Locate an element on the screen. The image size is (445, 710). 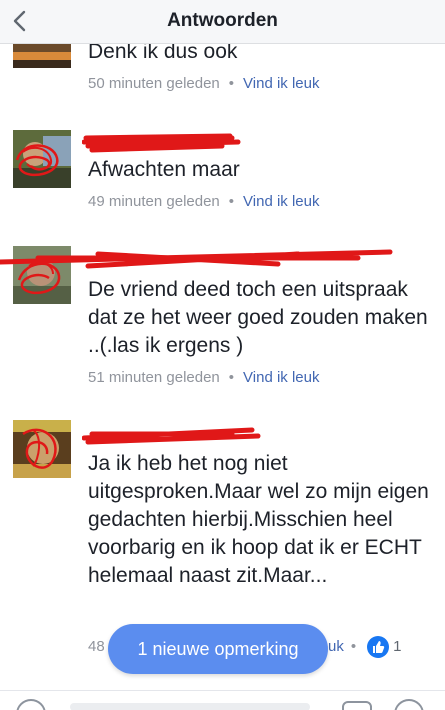
emoji-icon is located at coordinates (409, 704).